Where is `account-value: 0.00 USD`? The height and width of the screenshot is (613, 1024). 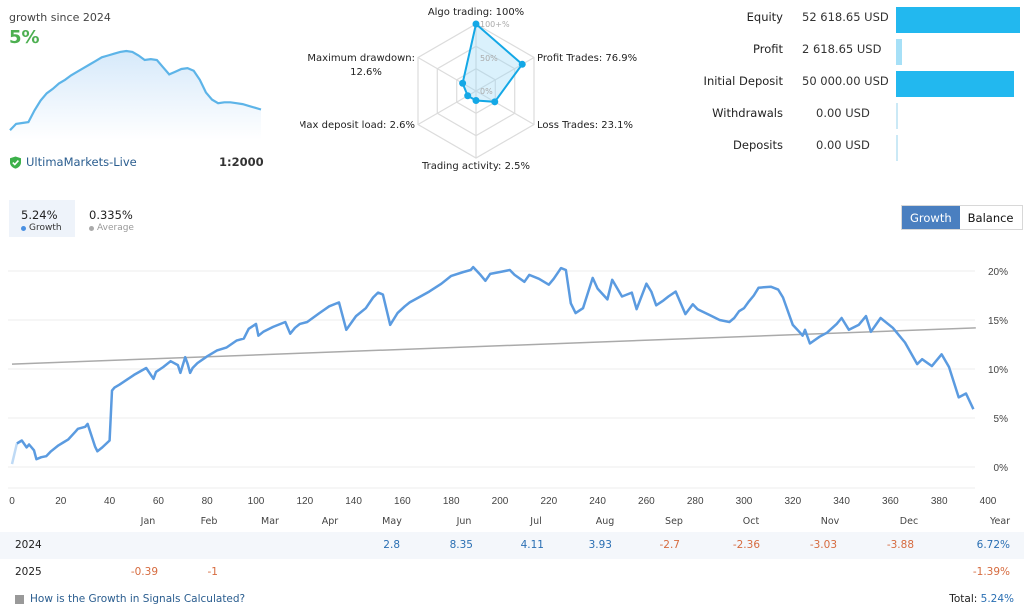 account-value: 0.00 USD is located at coordinates (843, 145).